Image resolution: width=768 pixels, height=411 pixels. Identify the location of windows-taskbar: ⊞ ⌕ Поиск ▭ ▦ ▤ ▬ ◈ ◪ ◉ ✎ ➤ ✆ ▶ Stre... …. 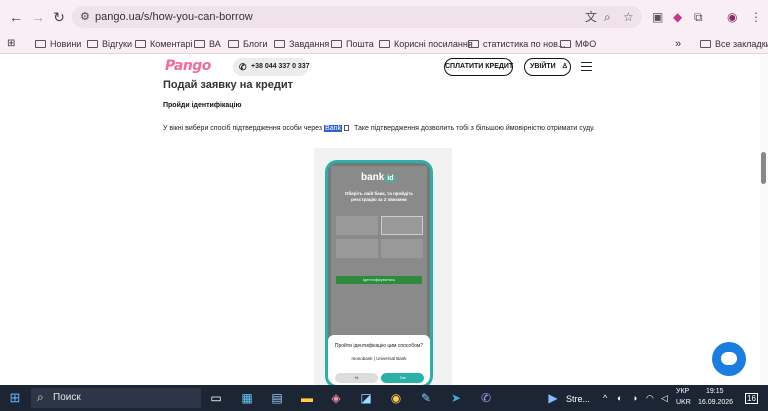
(384, 398).